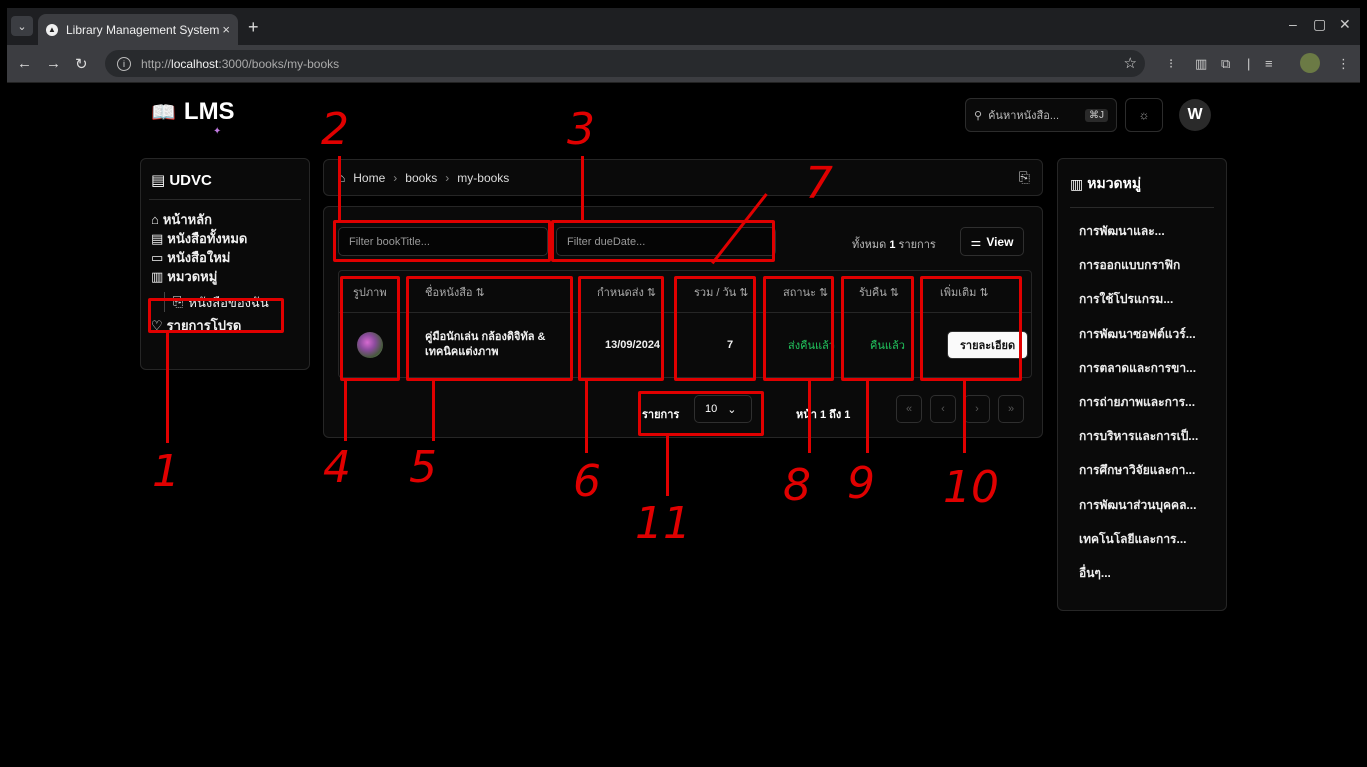 The height and width of the screenshot is (767, 1367). I want to click on annotation-label-5: 5, so click(423, 467).